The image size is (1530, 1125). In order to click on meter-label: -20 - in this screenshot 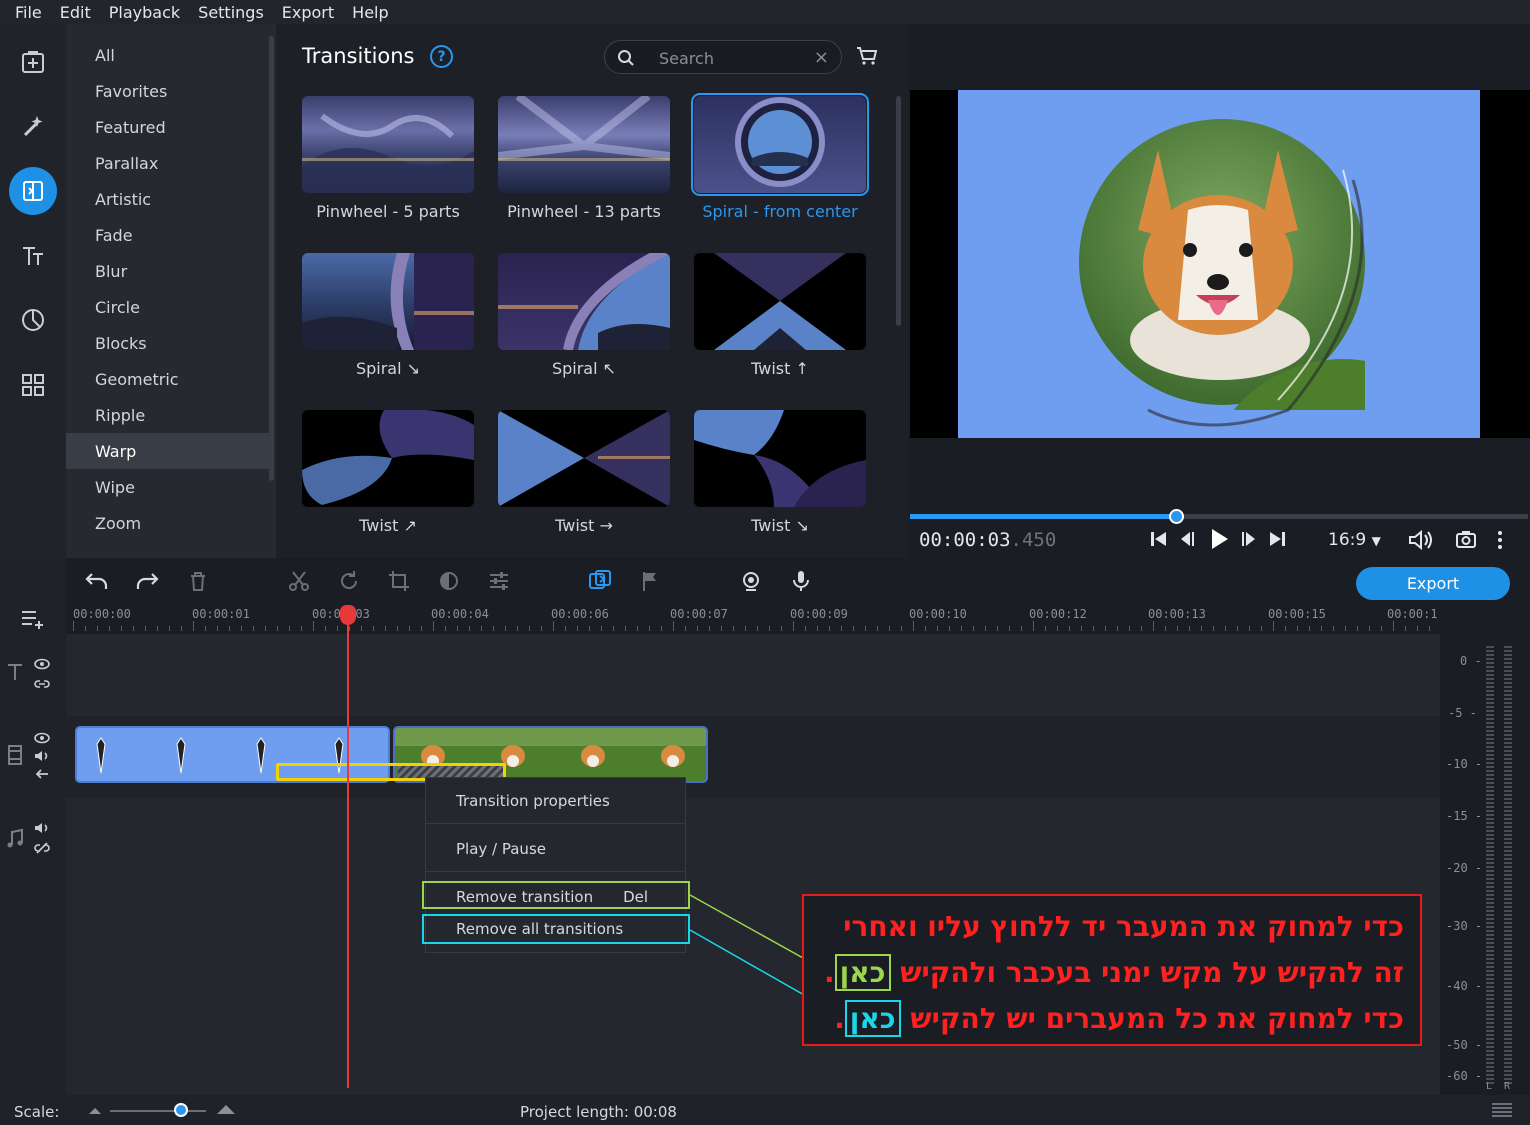, I will do `click(1464, 868)`.